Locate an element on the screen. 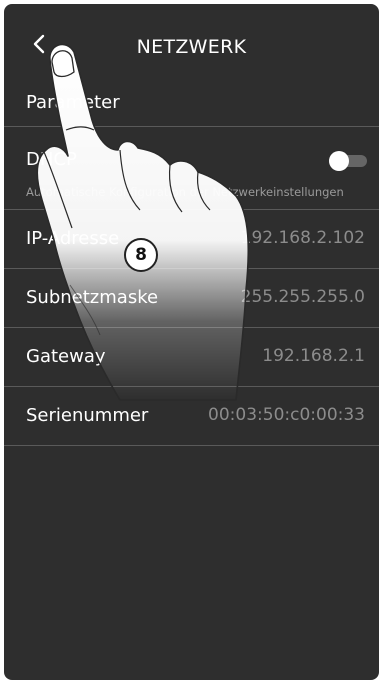 This screenshot has height=683, width=384. toggle-knob is located at coordinates (339, 161).